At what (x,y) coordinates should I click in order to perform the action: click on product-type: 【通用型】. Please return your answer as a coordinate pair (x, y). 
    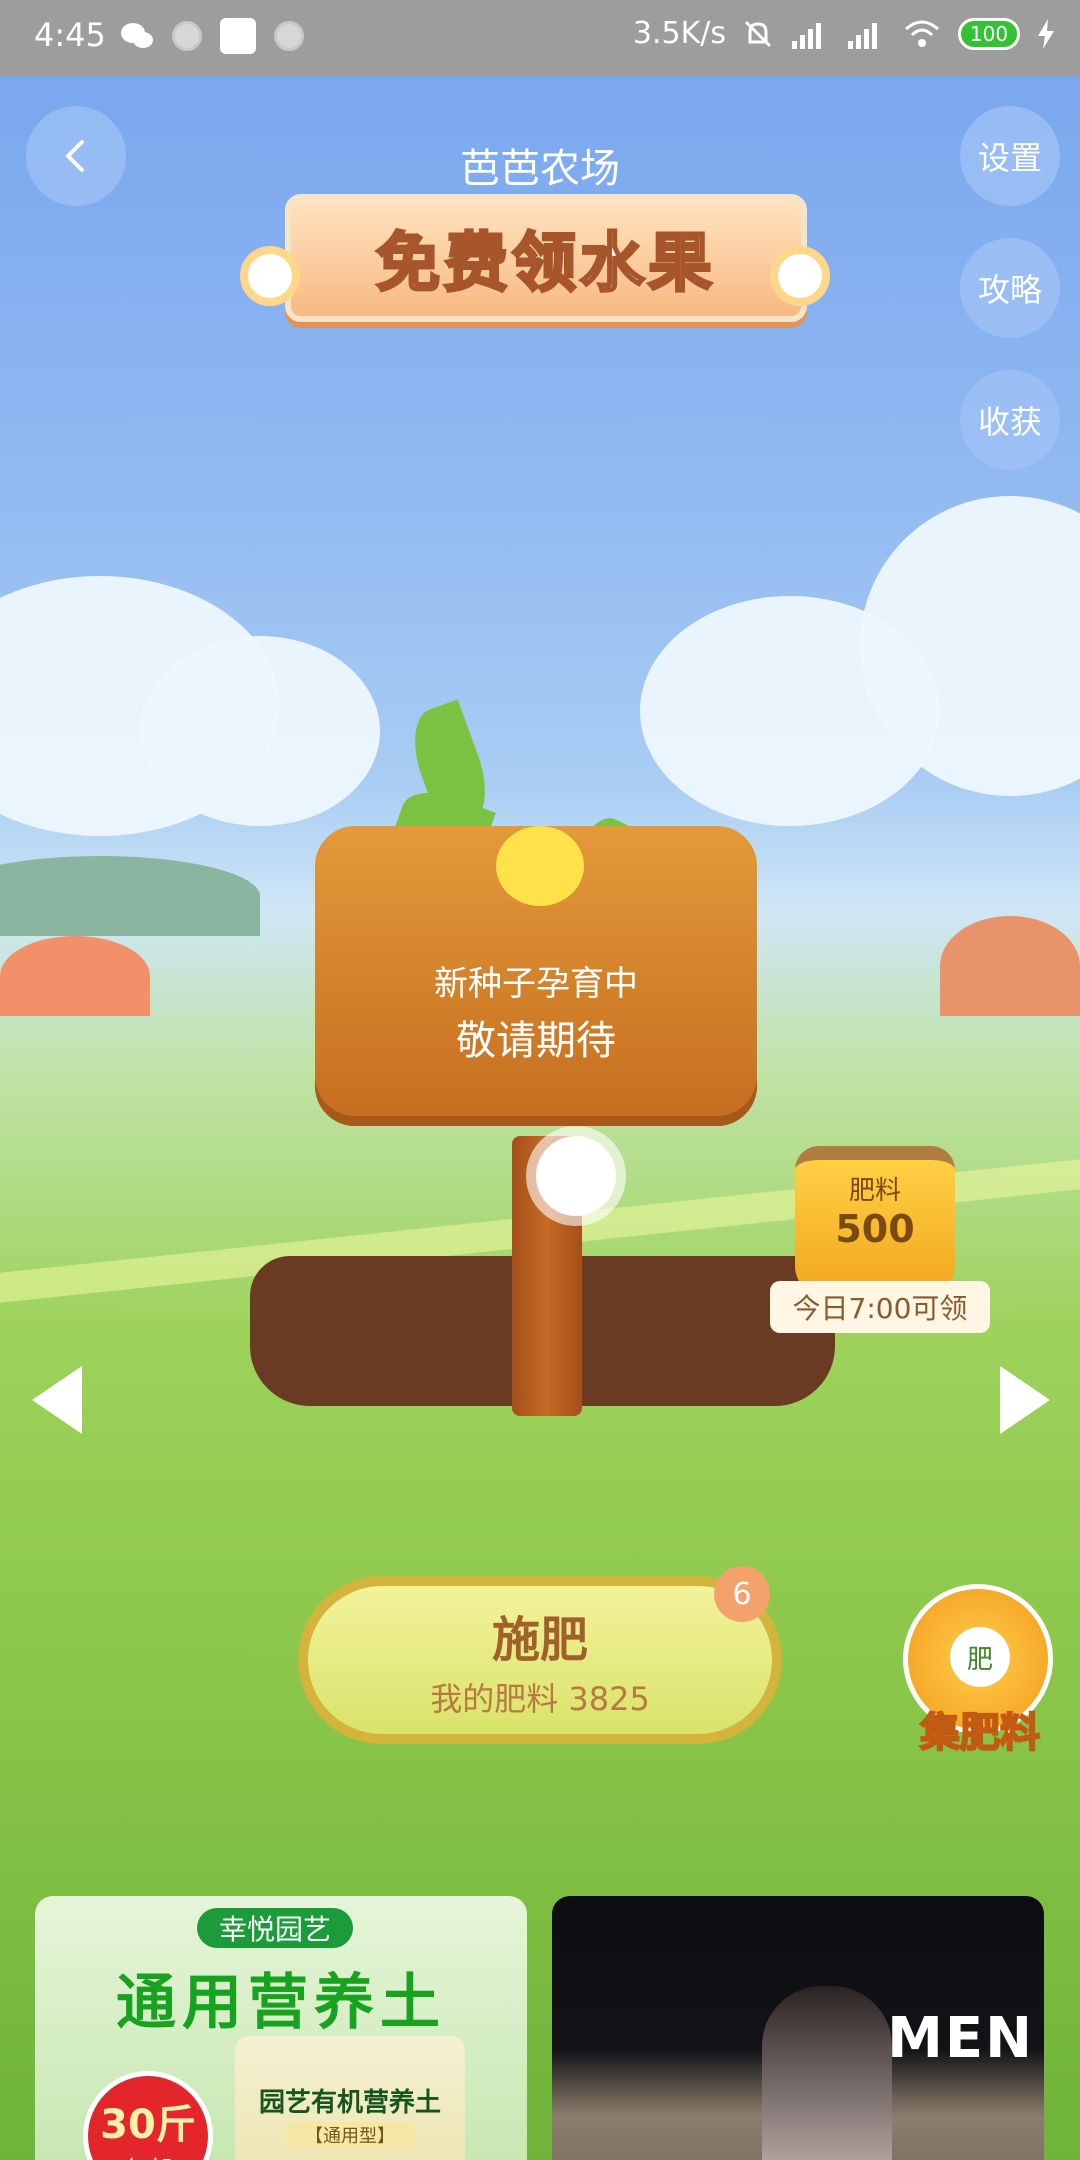
    Looking at the image, I should click on (350, 2135).